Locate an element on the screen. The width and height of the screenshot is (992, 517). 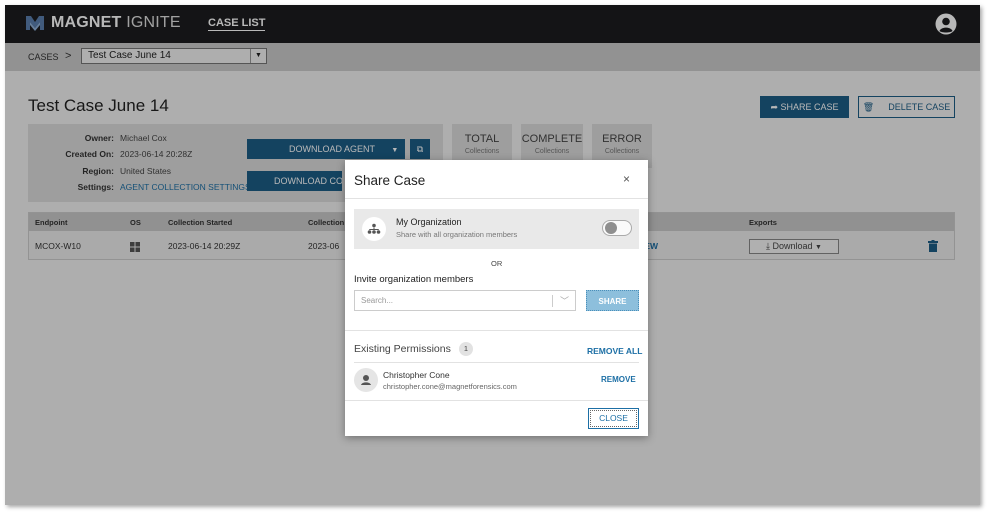
remove-permission-link: REMOVE is located at coordinates (618, 379).